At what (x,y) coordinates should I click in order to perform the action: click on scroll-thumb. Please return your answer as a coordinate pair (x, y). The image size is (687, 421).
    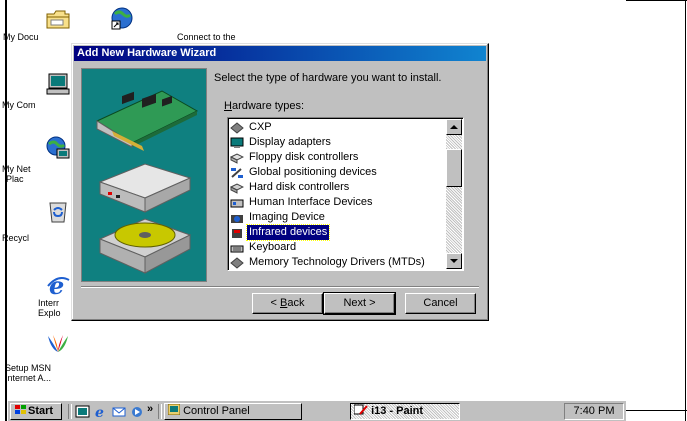
    Looking at the image, I should click on (454, 168).